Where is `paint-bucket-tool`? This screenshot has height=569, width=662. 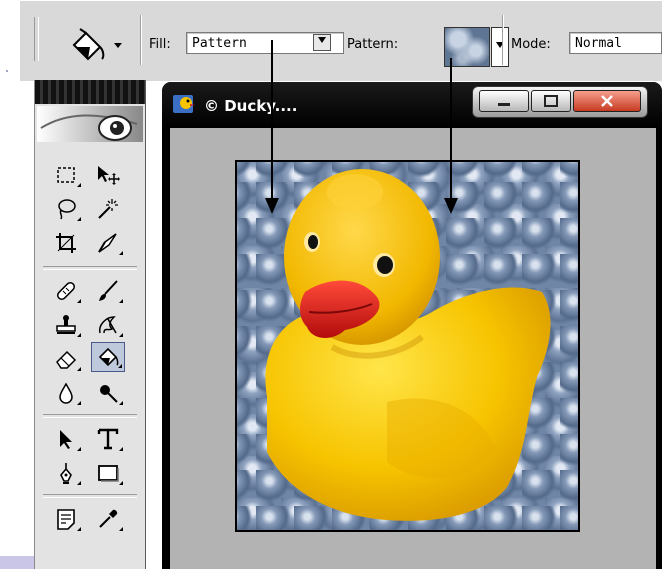 paint-bucket-tool is located at coordinates (108, 357).